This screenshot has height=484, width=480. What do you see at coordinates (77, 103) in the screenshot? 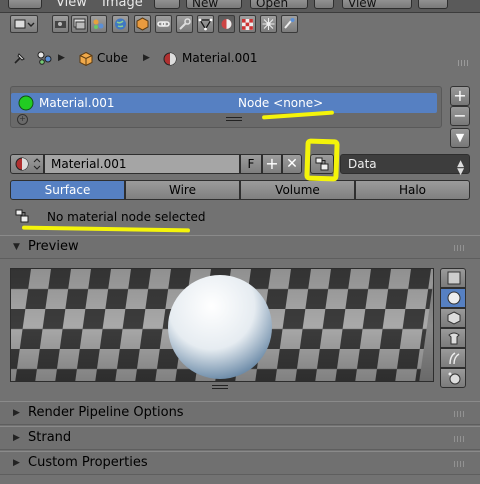
I see `slot-material-name: Material.001` at bounding box center [77, 103].